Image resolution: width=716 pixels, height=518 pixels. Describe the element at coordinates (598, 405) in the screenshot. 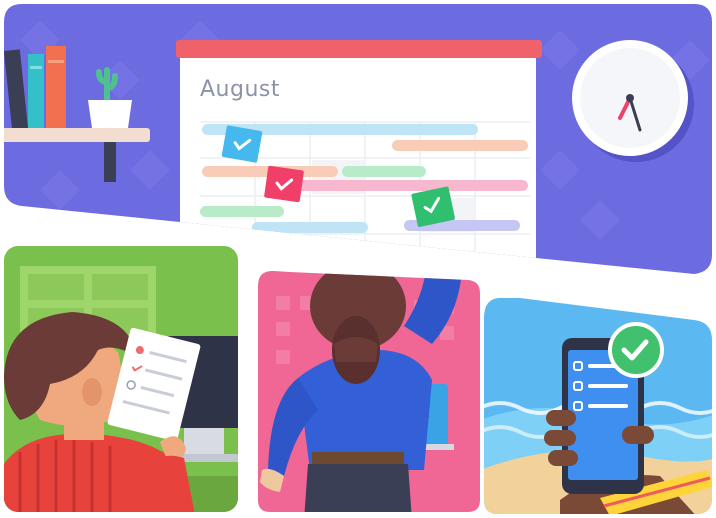

I see `right-panel` at that location.